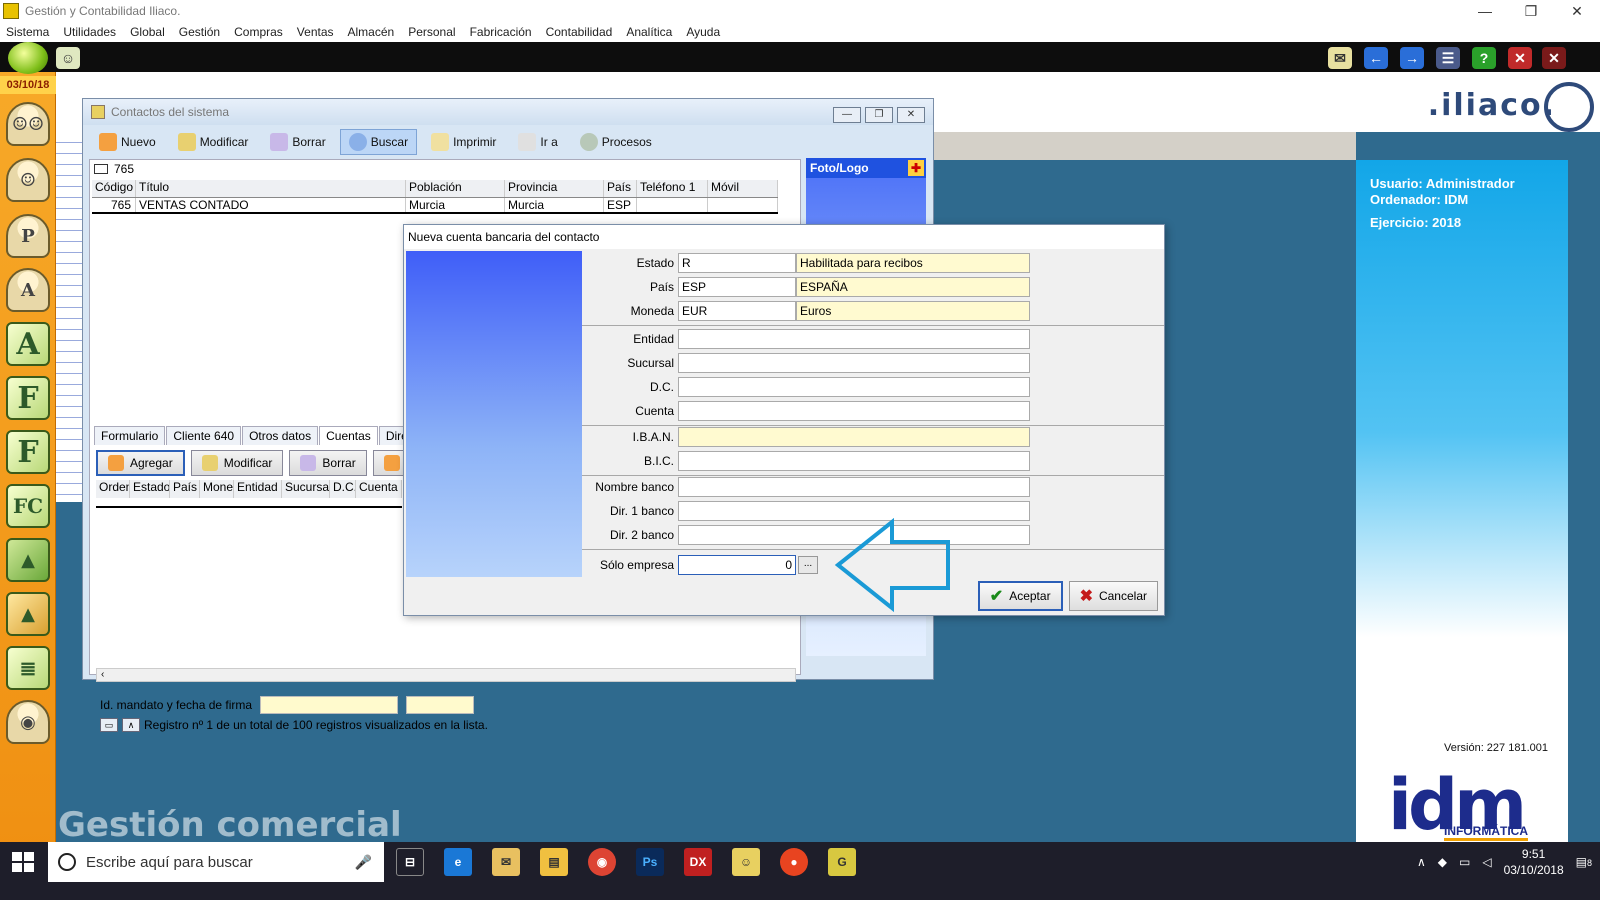  What do you see at coordinates (537, 142) in the screenshot?
I see `goto-button: Ir a` at bounding box center [537, 142].